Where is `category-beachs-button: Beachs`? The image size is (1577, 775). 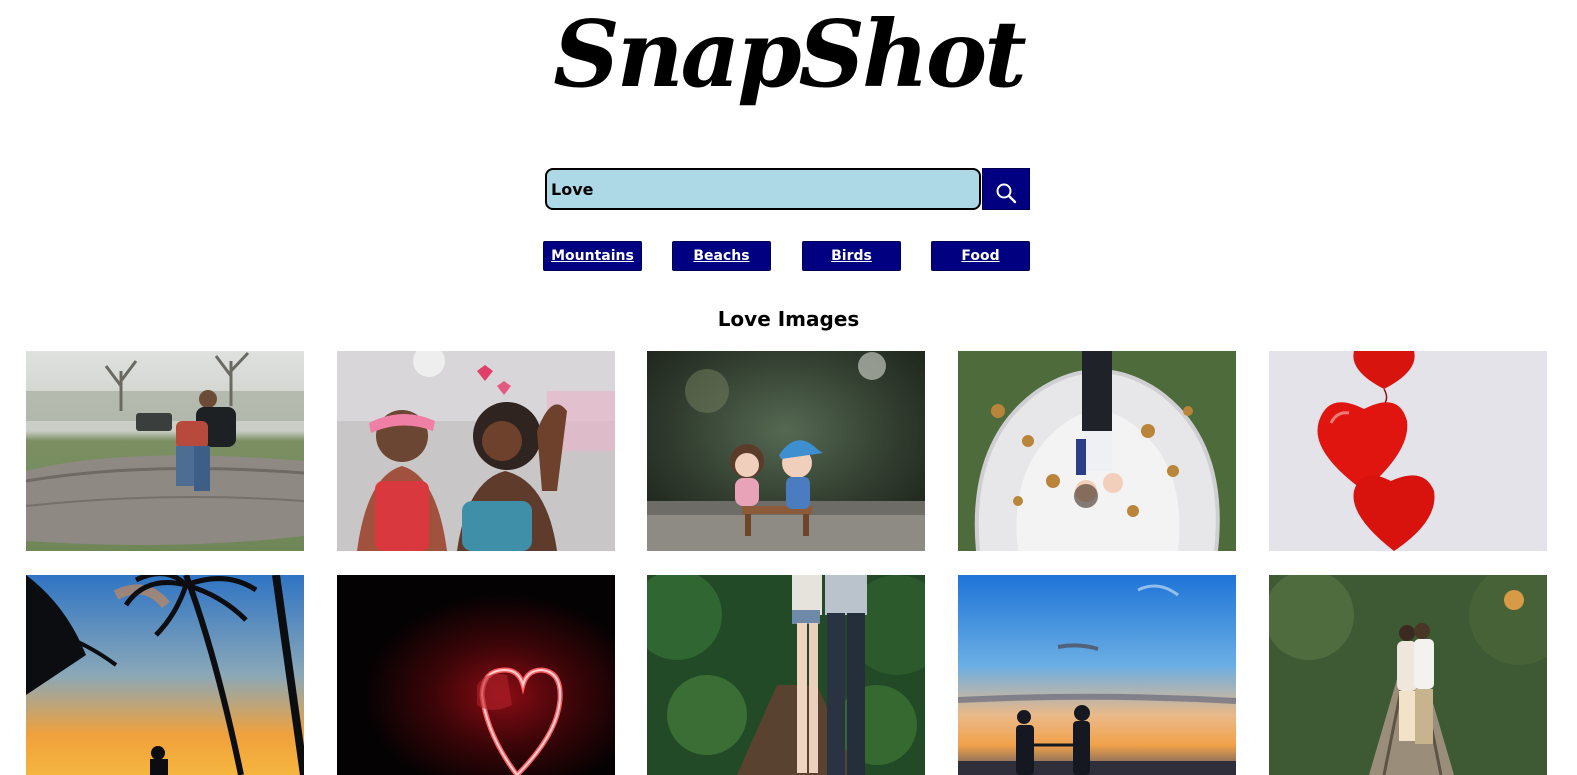
category-beachs-button: Beachs is located at coordinates (721, 256).